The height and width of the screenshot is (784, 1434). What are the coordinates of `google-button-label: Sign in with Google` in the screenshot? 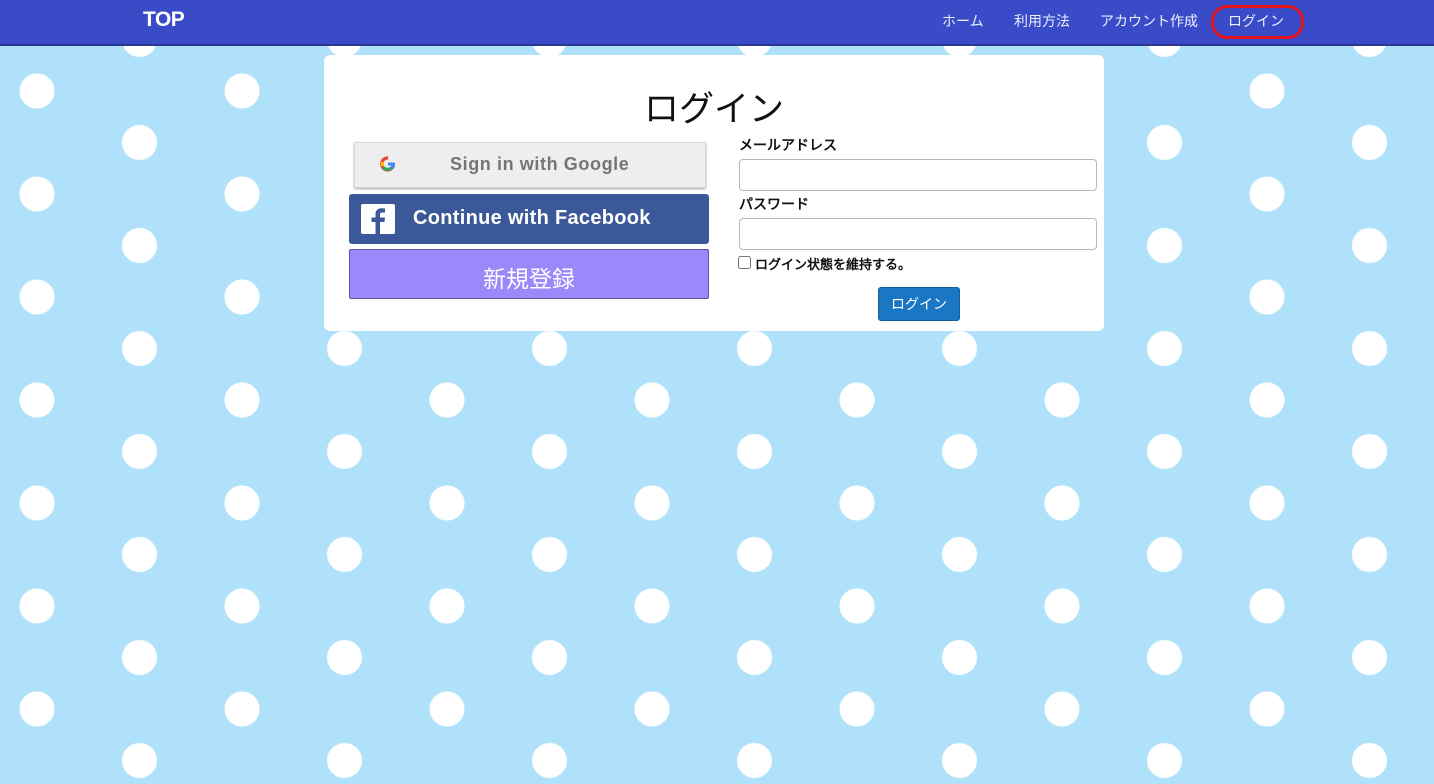 It's located at (540, 164).